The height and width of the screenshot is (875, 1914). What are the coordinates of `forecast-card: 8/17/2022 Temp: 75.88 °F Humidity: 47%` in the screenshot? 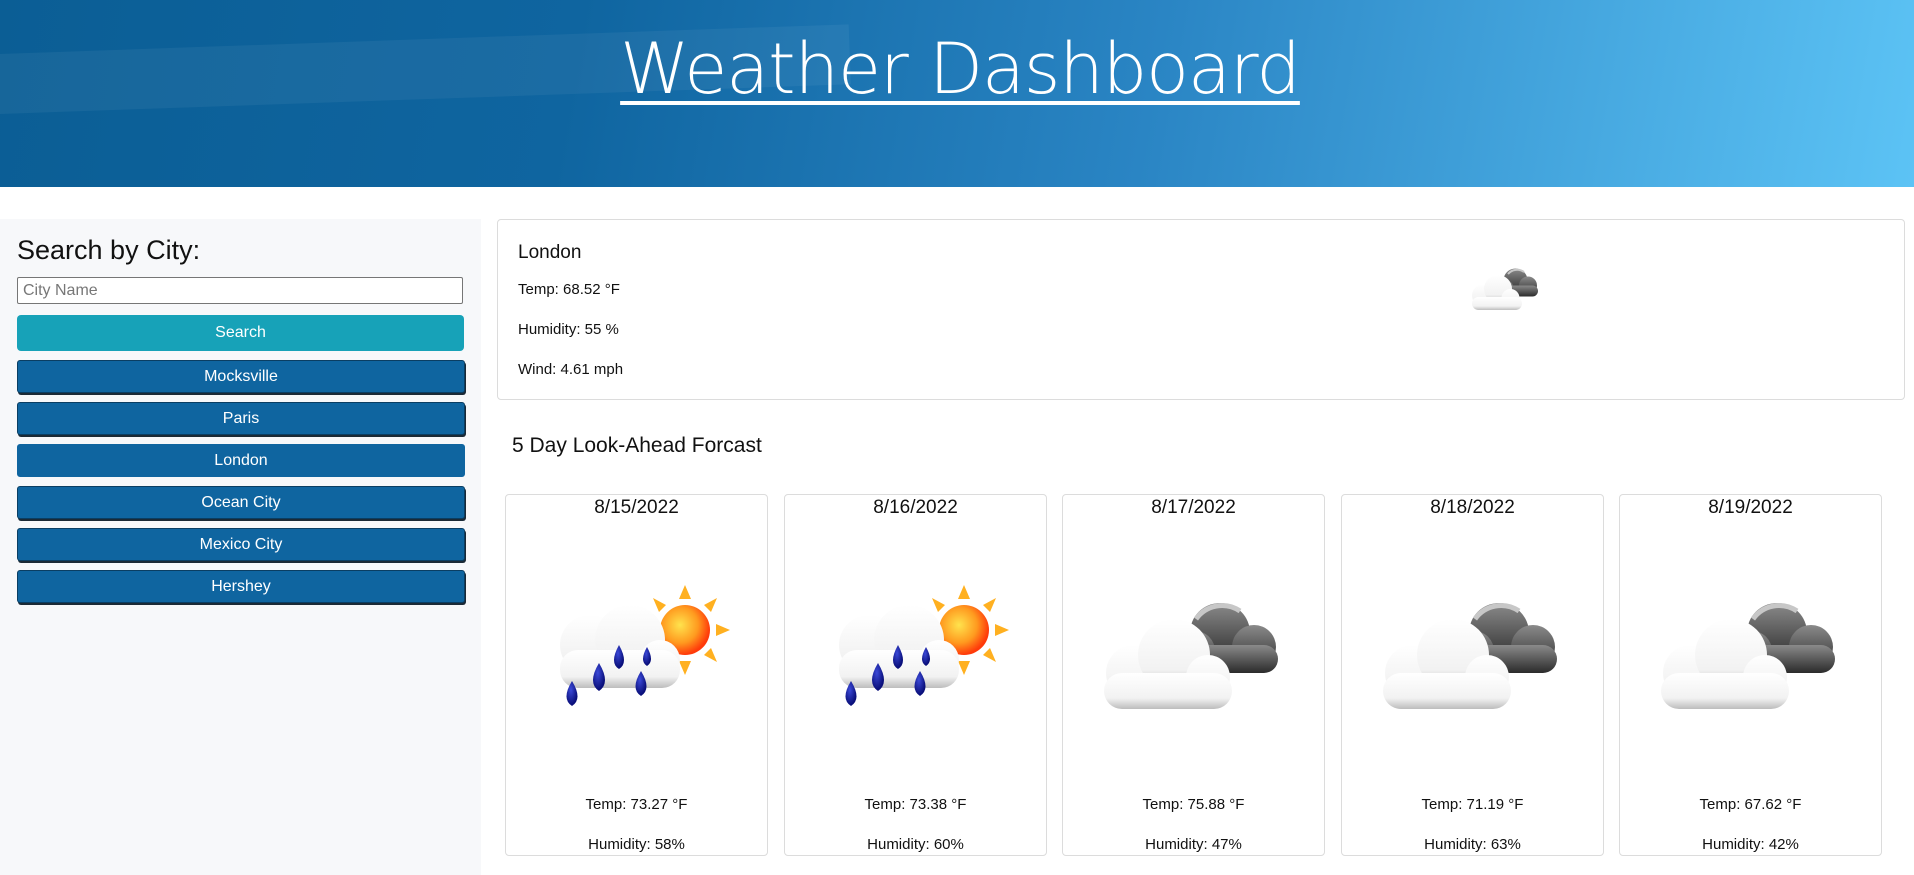 It's located at (1193, 675).